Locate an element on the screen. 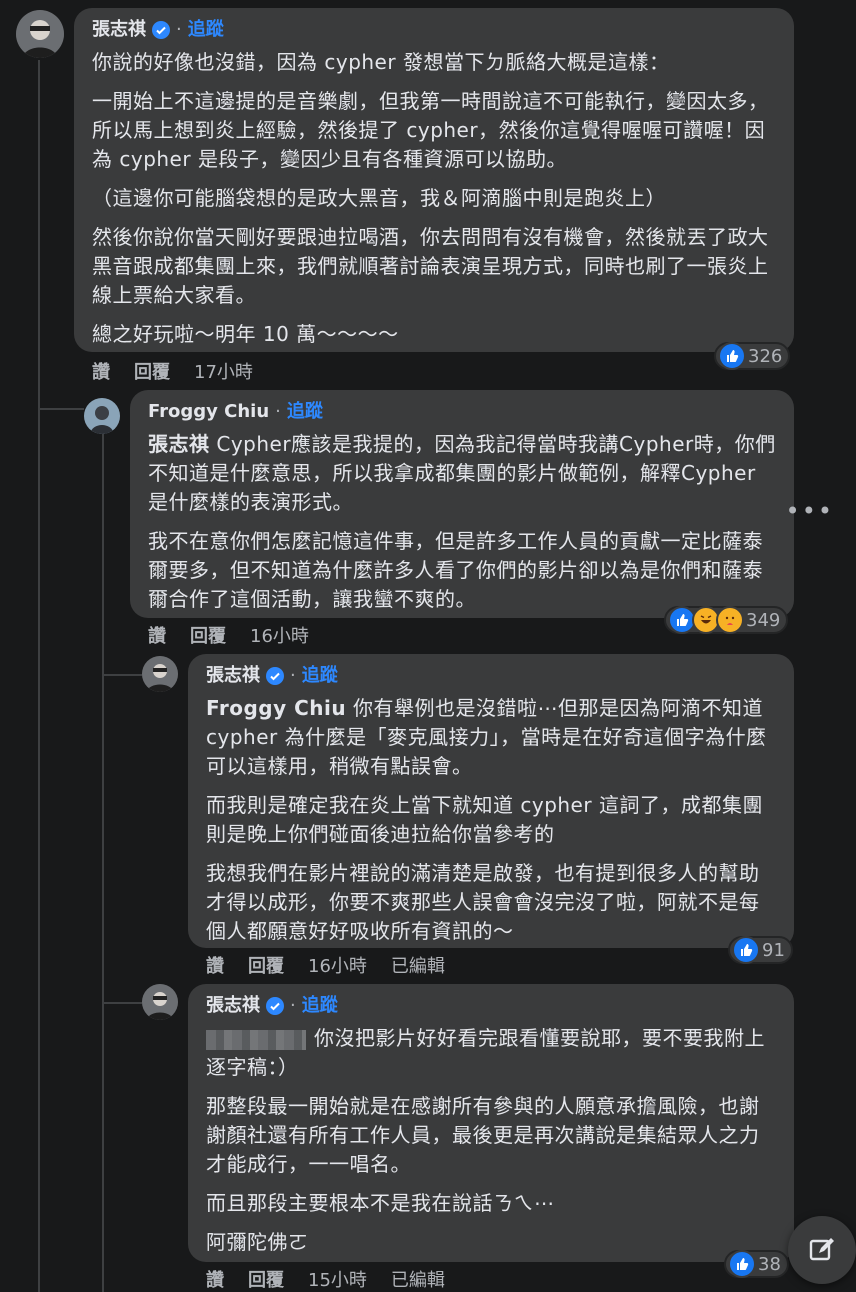 The image size is (856, 1292). reaction-summary: 349 is located at coordinates (726, 620).